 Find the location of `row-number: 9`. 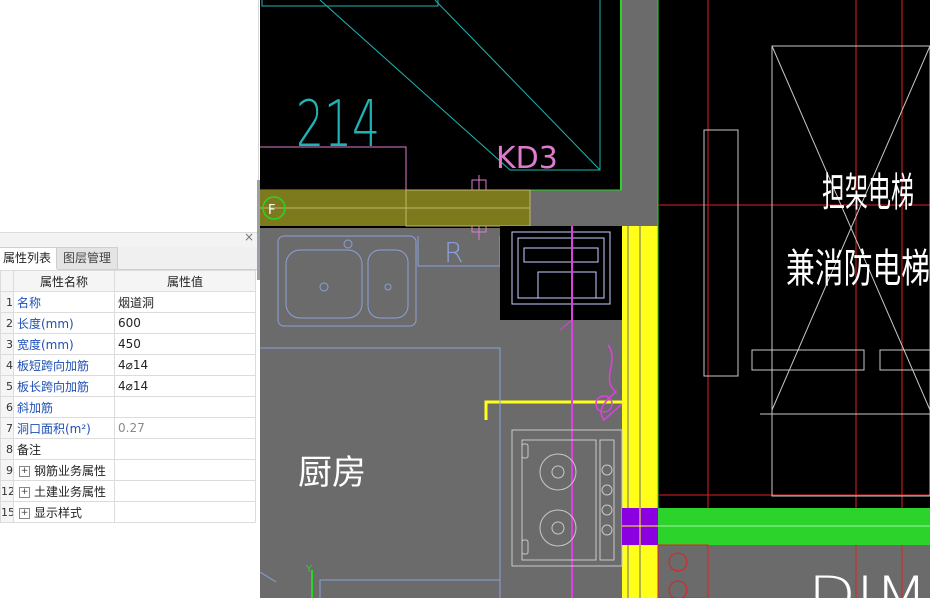

row-number: 9 is located at coordinates (7, 470).